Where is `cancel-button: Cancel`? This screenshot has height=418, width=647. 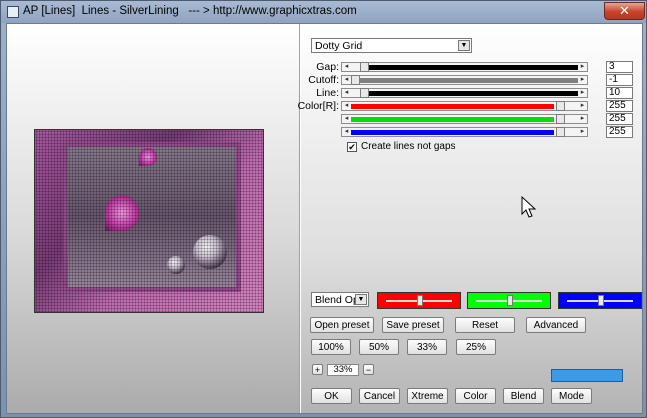
cancel-button: Cancel is located at coordinates (379, 396).